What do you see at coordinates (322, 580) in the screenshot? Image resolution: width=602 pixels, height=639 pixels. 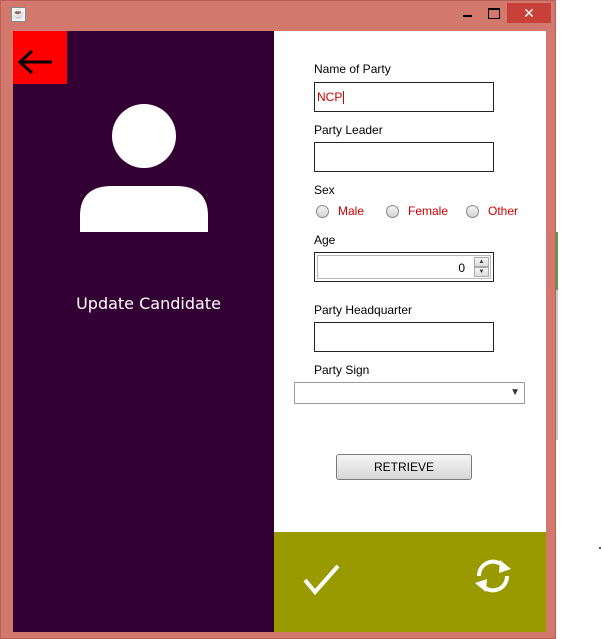 I see `check-icon` at bounding box center [322, 580].